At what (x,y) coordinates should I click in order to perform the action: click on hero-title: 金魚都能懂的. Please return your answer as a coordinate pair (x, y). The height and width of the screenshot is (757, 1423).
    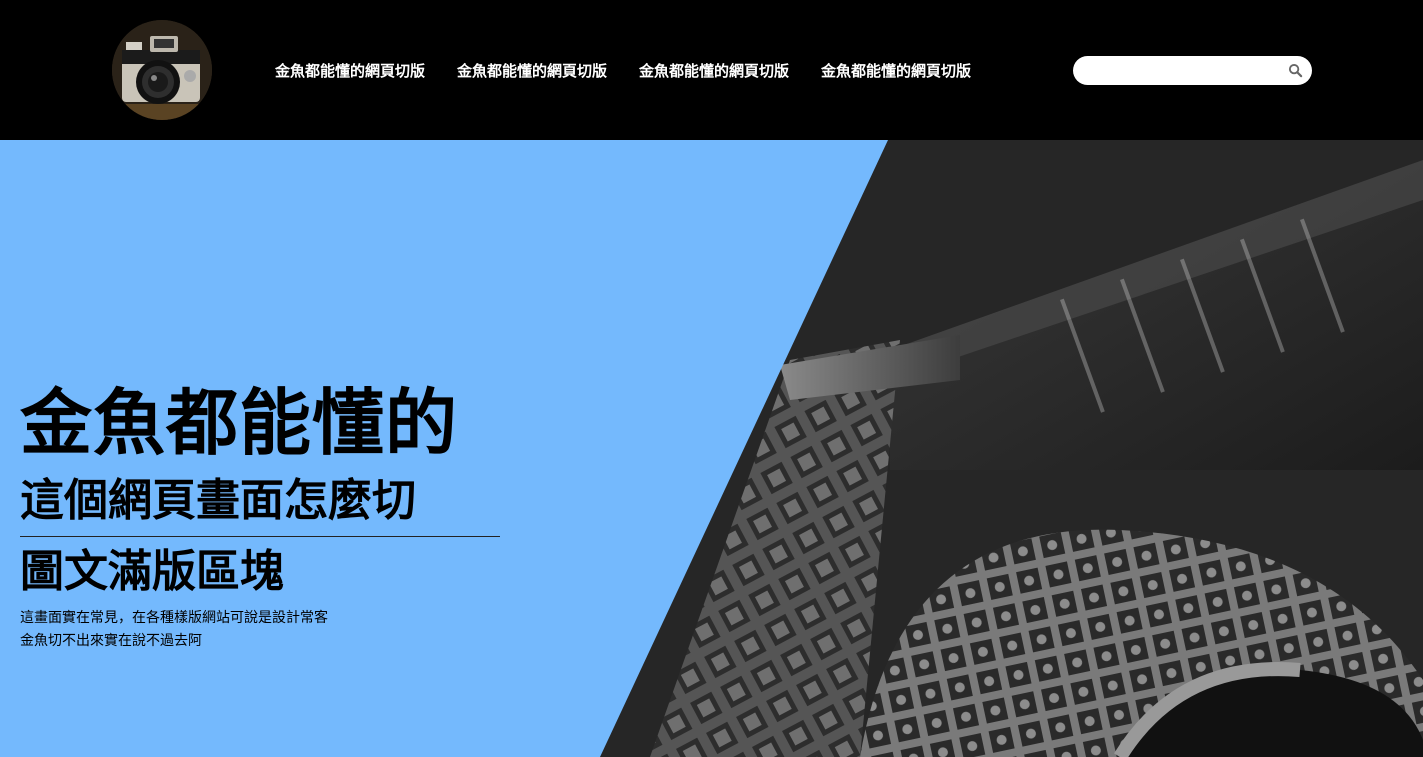
    Looking at the image, I should click on (239, 423).